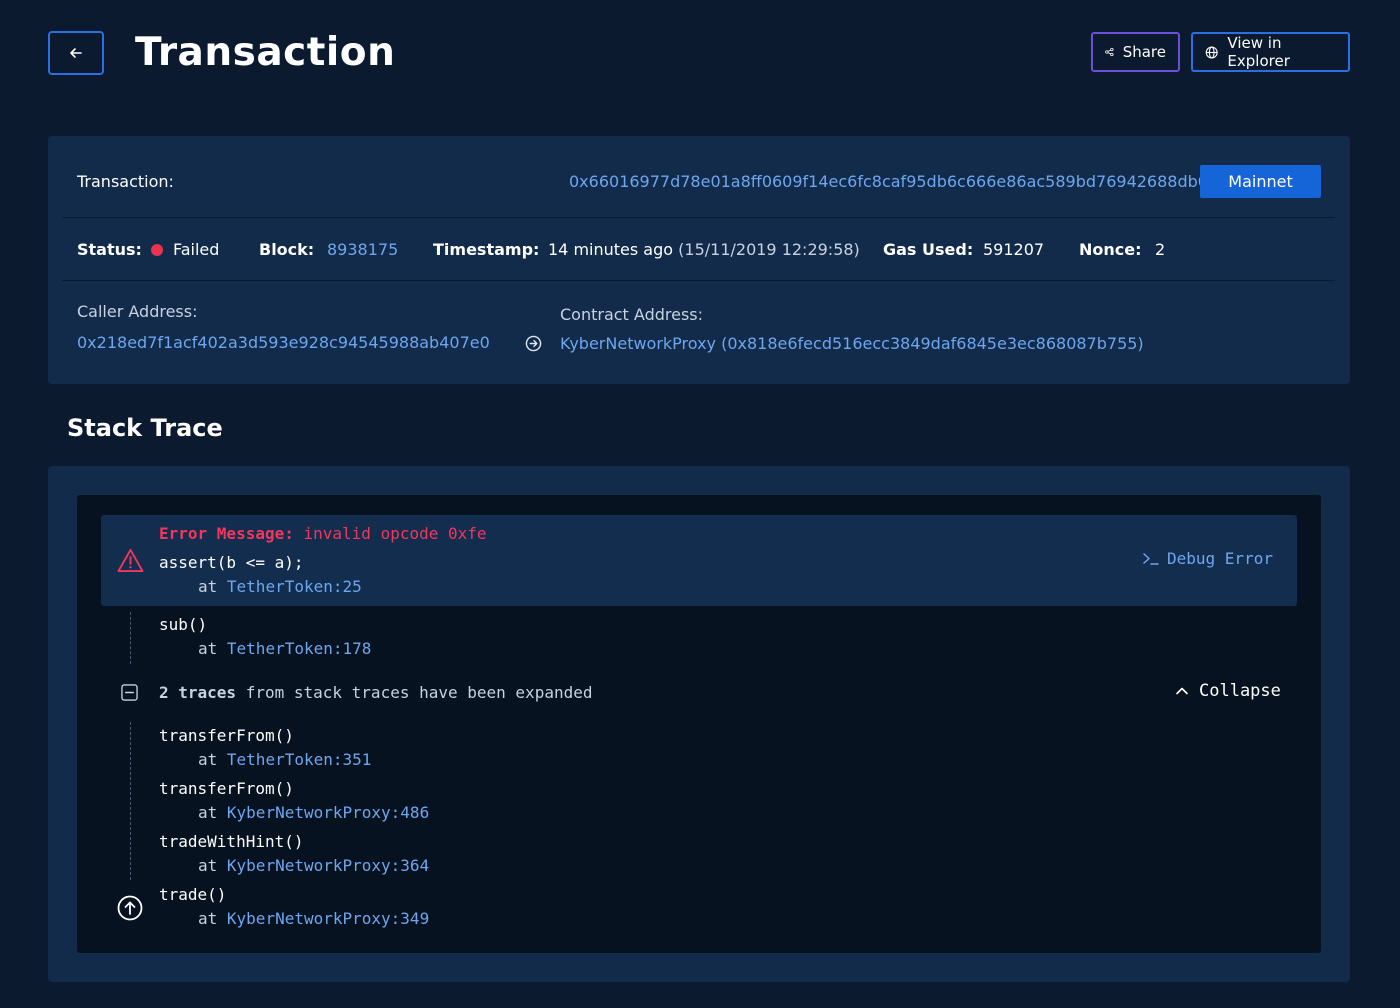  I want to click on frame-location: at KyberNetworkProxy:349, so click(313, 918).